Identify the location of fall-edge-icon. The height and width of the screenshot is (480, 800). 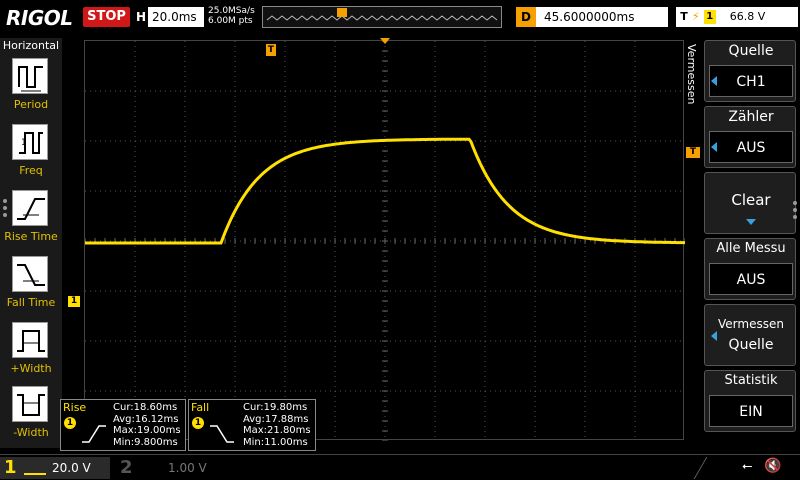
(222, 434).